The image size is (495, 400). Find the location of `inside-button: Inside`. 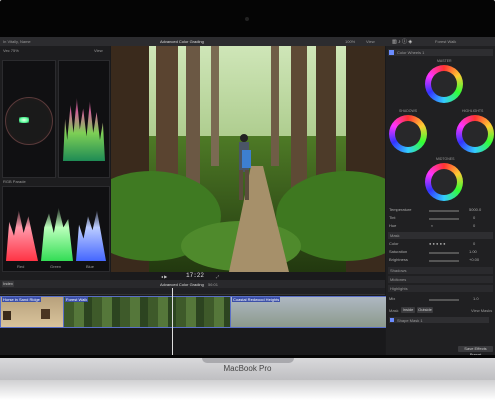

inside-button: Inside is located at coordinates (408, 310).